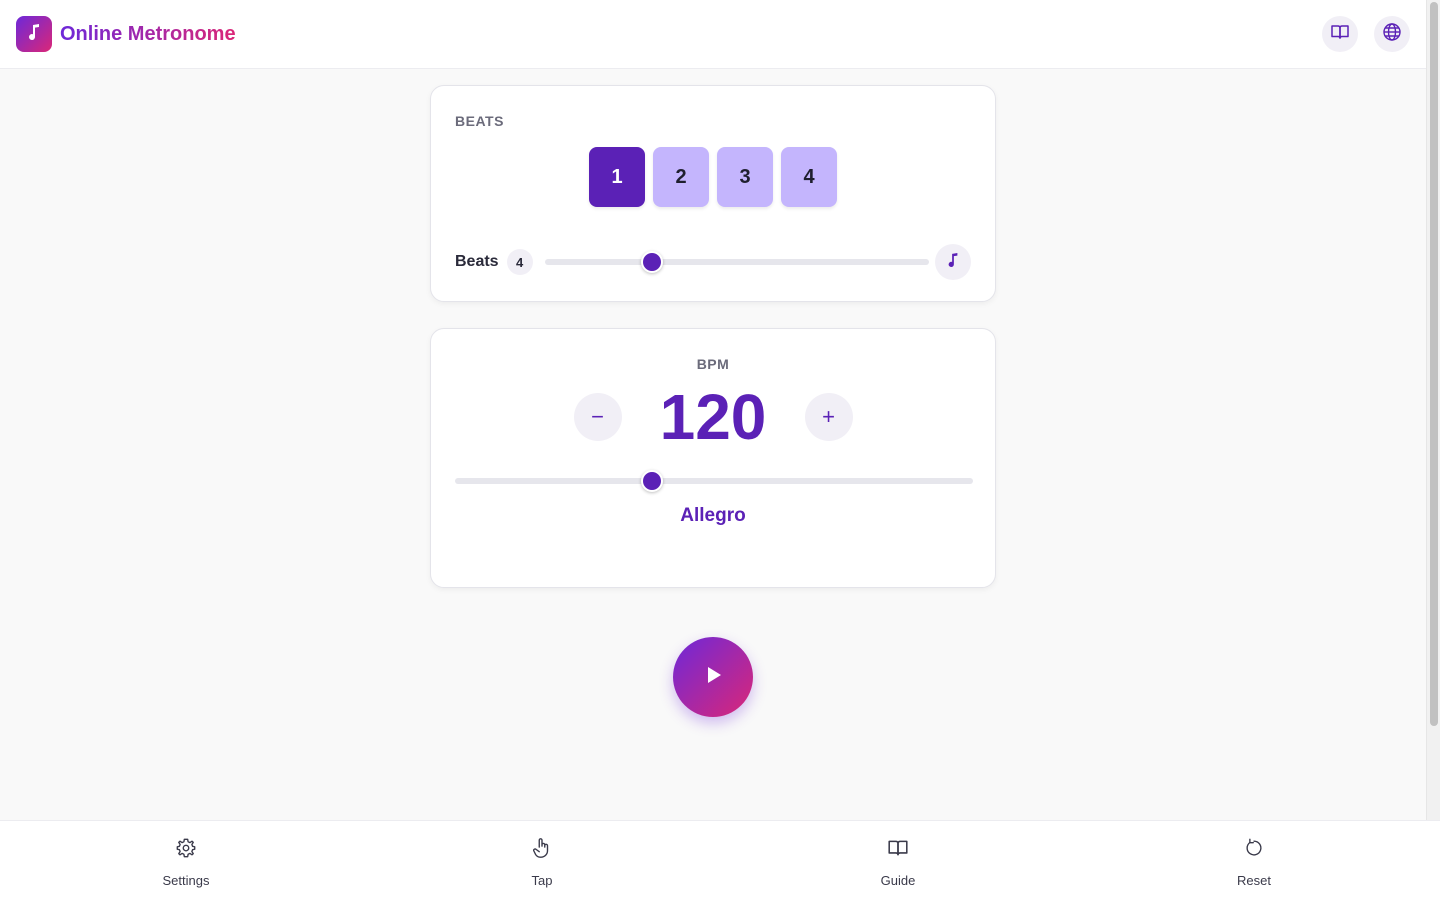 The image size is (1440, 900). I want to click on bpm-control-row: − 120 +, so click(713, 417).